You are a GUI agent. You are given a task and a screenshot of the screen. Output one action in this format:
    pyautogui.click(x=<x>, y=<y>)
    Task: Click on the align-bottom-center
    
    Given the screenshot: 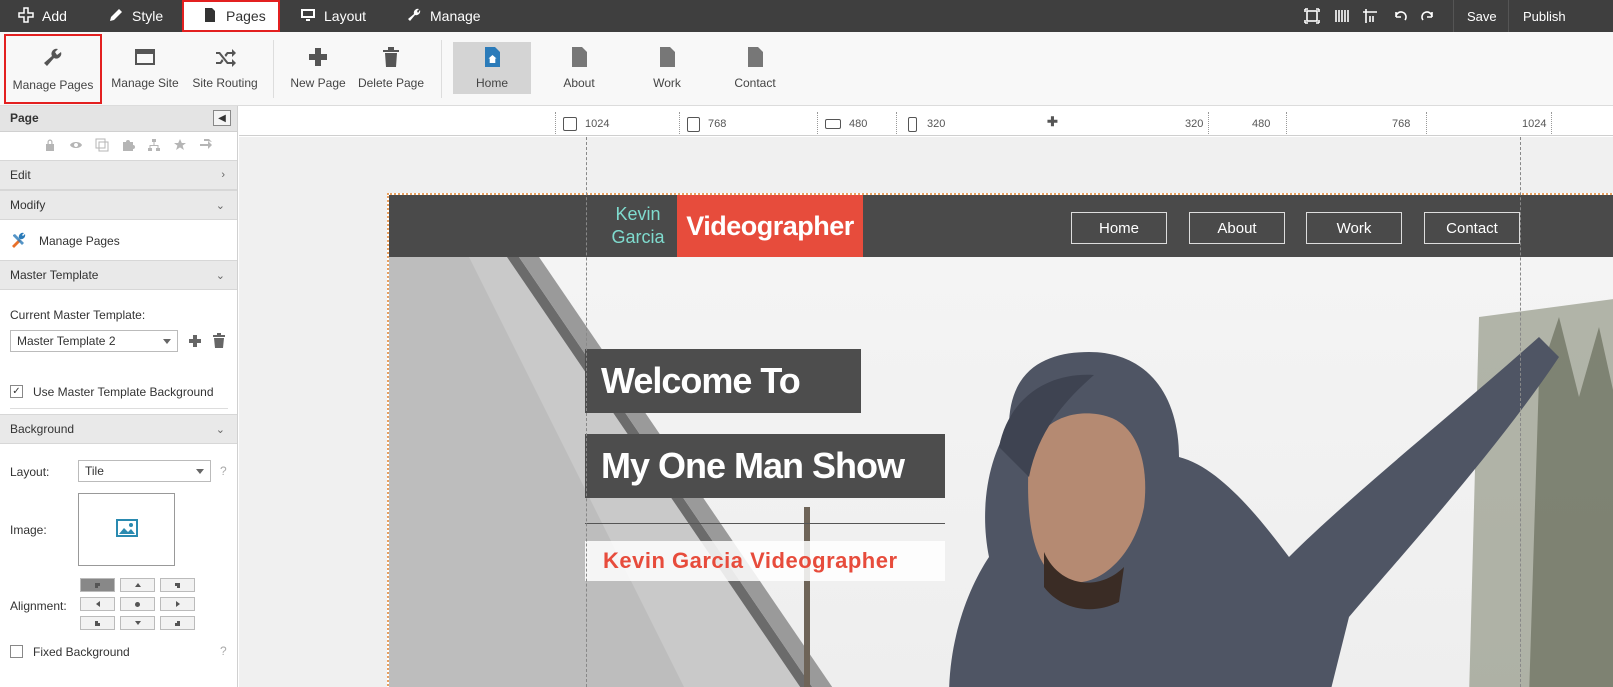 What is the action you would take?
    pyautogui.click(x=137, y=623)
    